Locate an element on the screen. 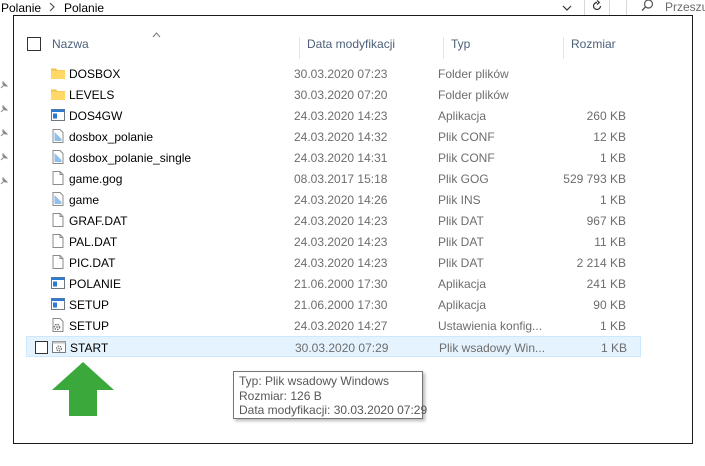 This screenshot has height=466, width=705. file-size: 12 KB is located at coordinates (609, 137).